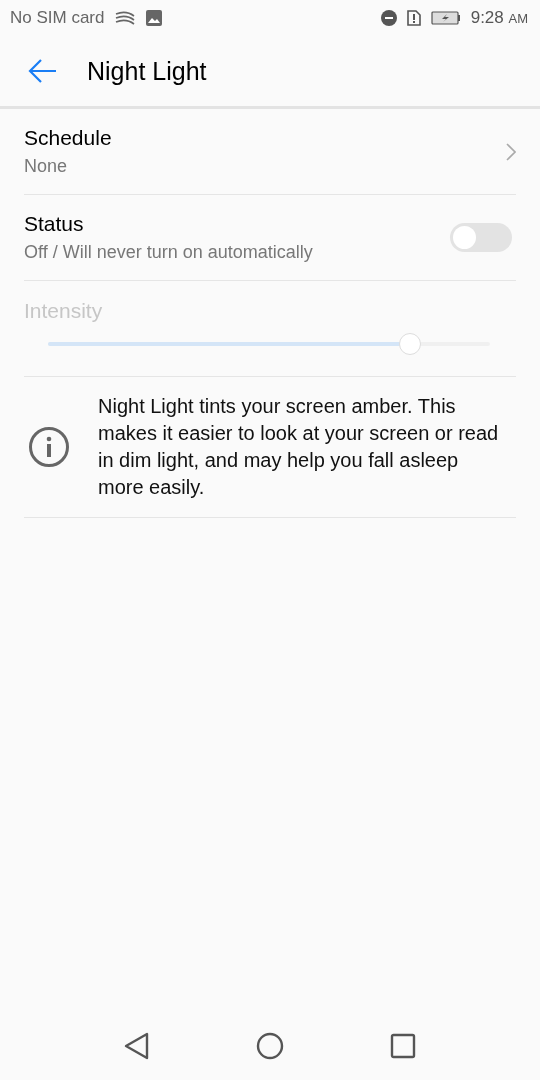  I want to click on status-toggle, so click(481, 237).